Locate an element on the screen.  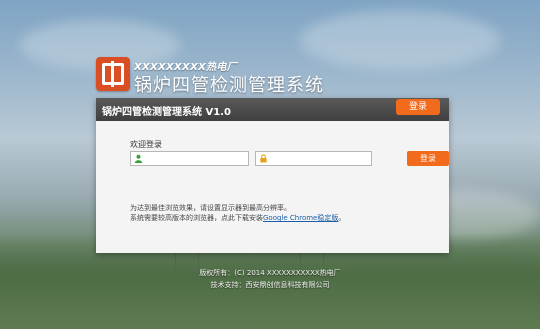
username-input is located at coordinates (195, 158).